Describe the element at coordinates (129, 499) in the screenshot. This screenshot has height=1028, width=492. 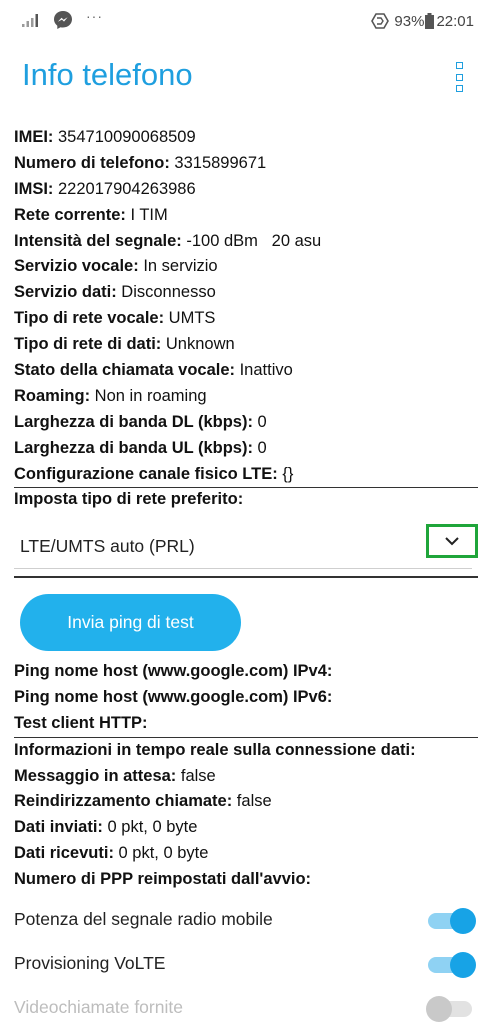
I see `preferred-network-label: Imposta tipo di rete preferito:` at that location.